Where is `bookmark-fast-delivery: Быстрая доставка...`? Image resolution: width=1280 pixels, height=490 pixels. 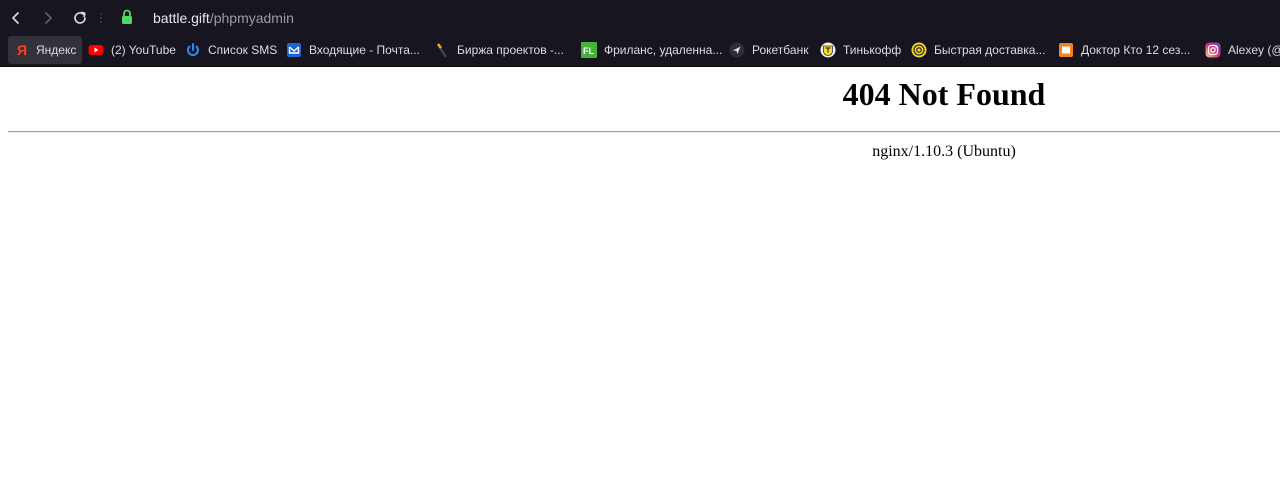 bookmark-fast-delivery: Быстрая доставка... is located at coordinates (978, 50).